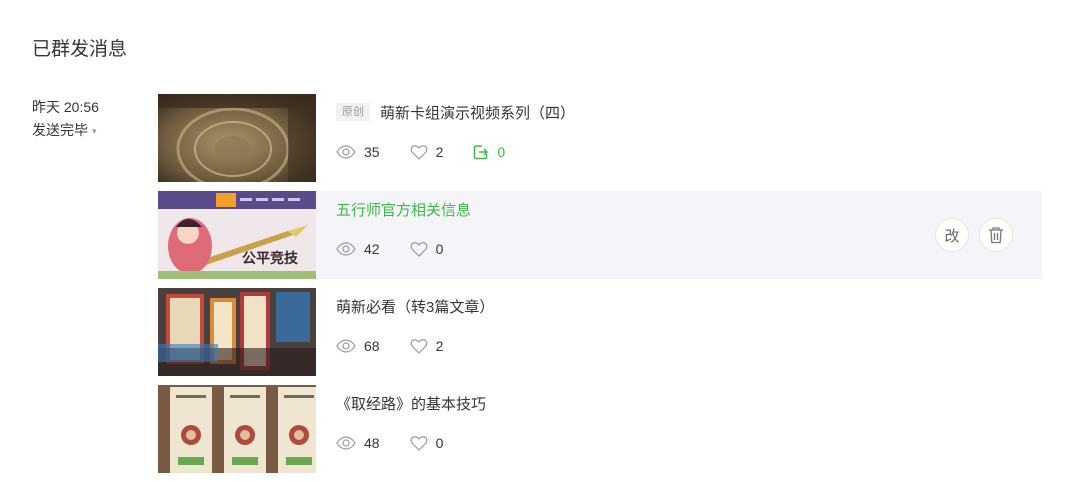 The height and width of the screenshot is (482, 1080). What do you see at coordinates (600, 138) in the screenshot?
I see `article-item: 原创 萌新卡组演示视频系列（四） 35 2 0` at bounding box center [600, 138].